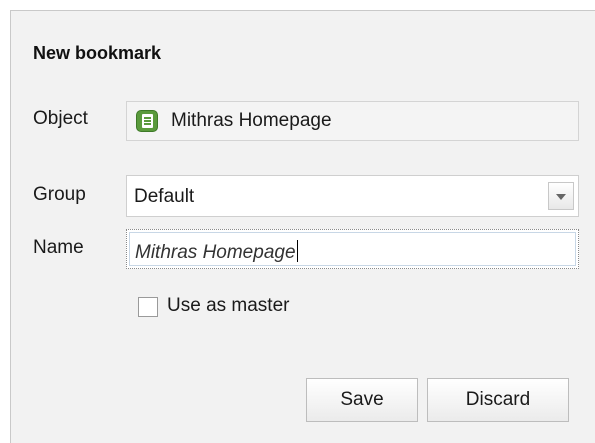  Describe the element at coordinates (58, 247) in the screenshot. I see `name-label: Name` at that location.